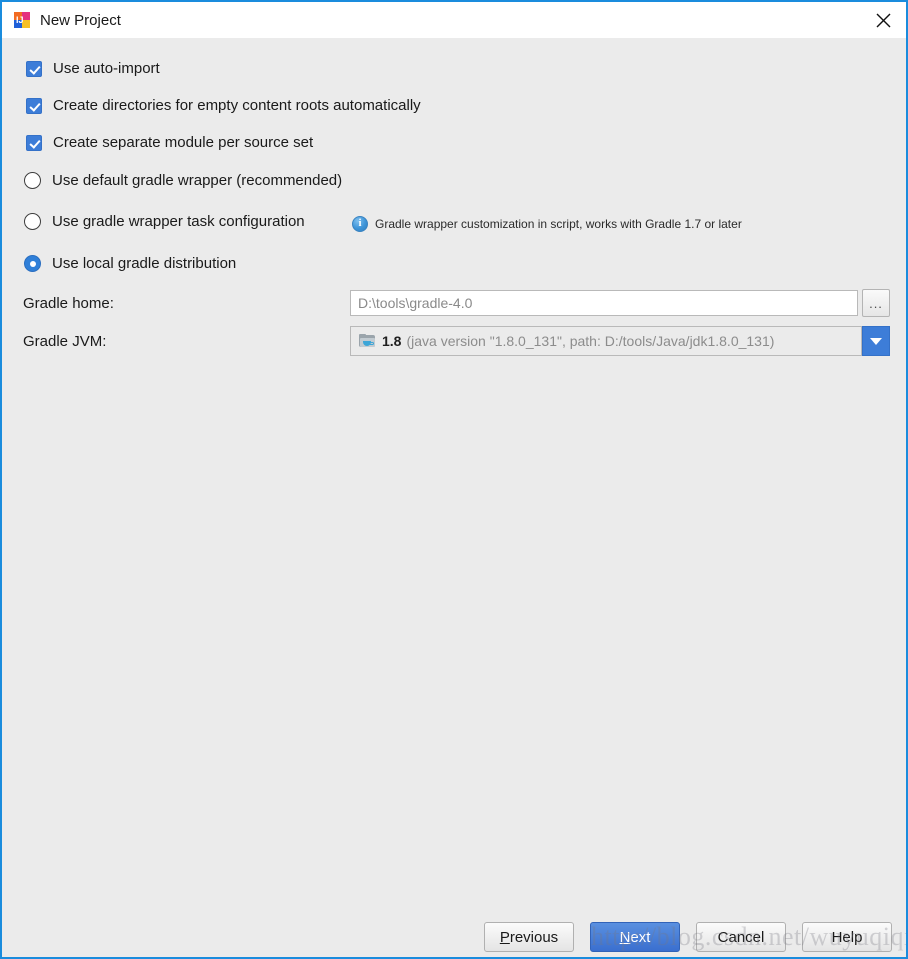  Describe the element at coordinates (625, 937) in the screenshot. I see `next-button-mnemonic: N` at that location.